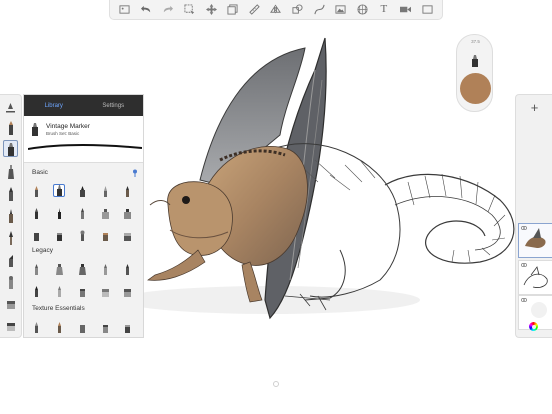  Describe the element at coordinates (427, 10) in the screenshot. I see `fullscreen-icon` at that location.